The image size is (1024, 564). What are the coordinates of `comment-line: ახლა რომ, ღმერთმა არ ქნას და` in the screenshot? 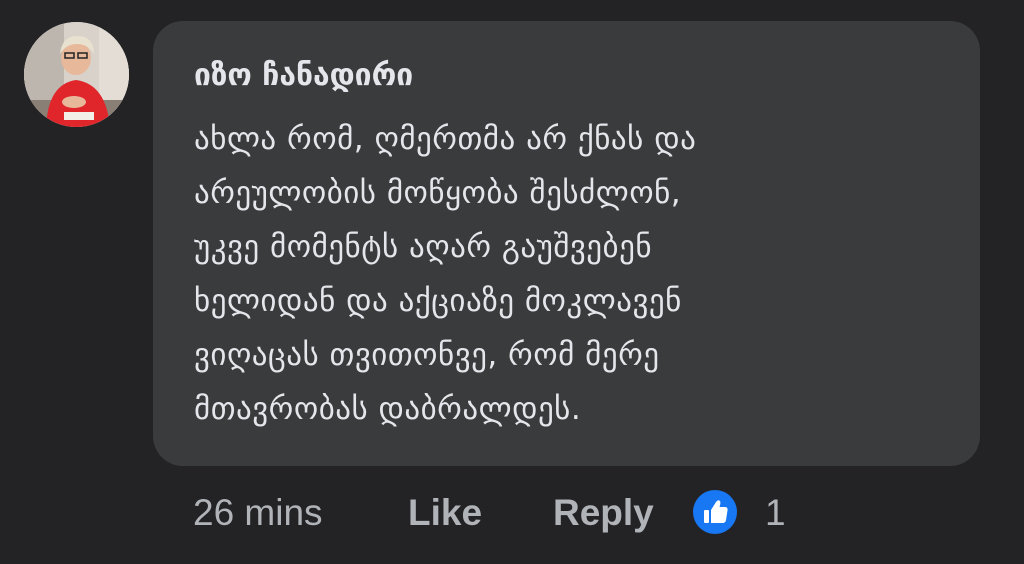 It's located at (445, 139).